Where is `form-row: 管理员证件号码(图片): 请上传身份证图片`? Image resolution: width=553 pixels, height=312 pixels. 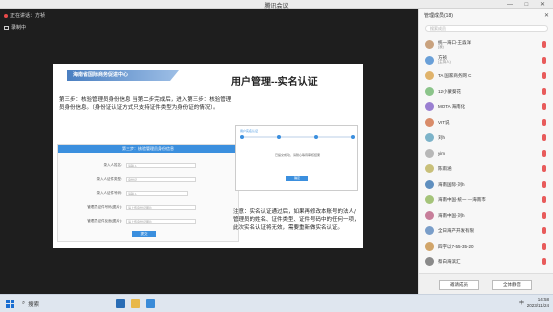
form-row: 管理员证件号码(图片): 请上传身份证图片 is located at coordinates (132, 207).